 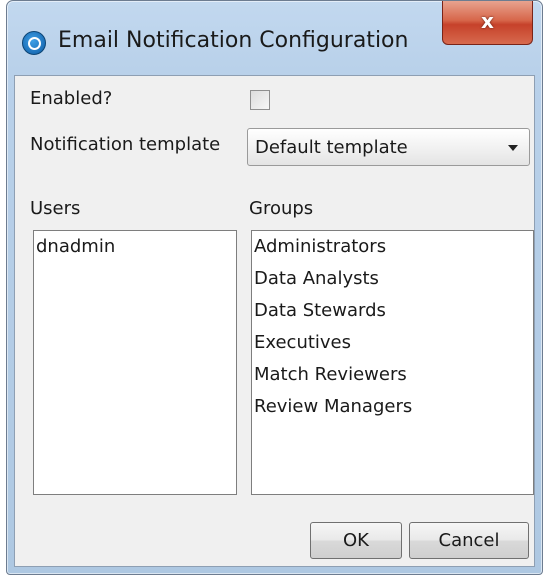 I want to click on enabled-checkbox, so click(x=260, y=100).